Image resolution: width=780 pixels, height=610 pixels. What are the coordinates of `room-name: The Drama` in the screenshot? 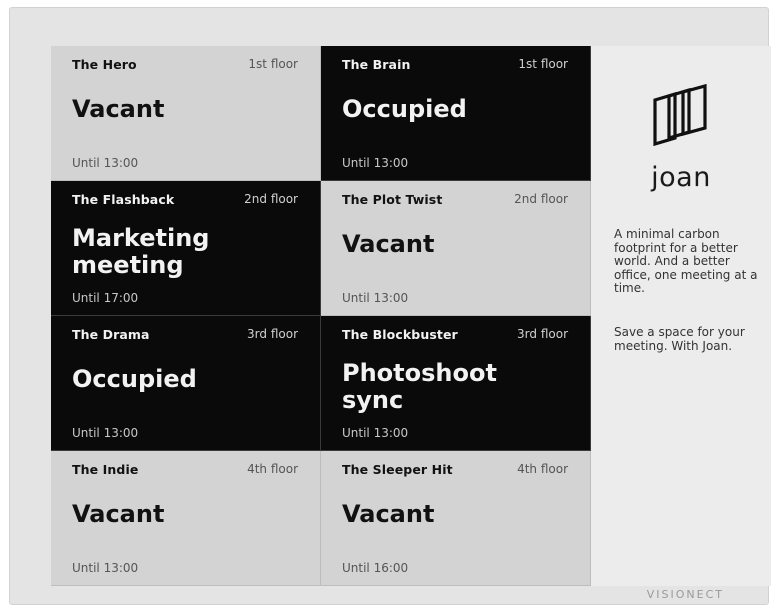 It's located at (111, 334).